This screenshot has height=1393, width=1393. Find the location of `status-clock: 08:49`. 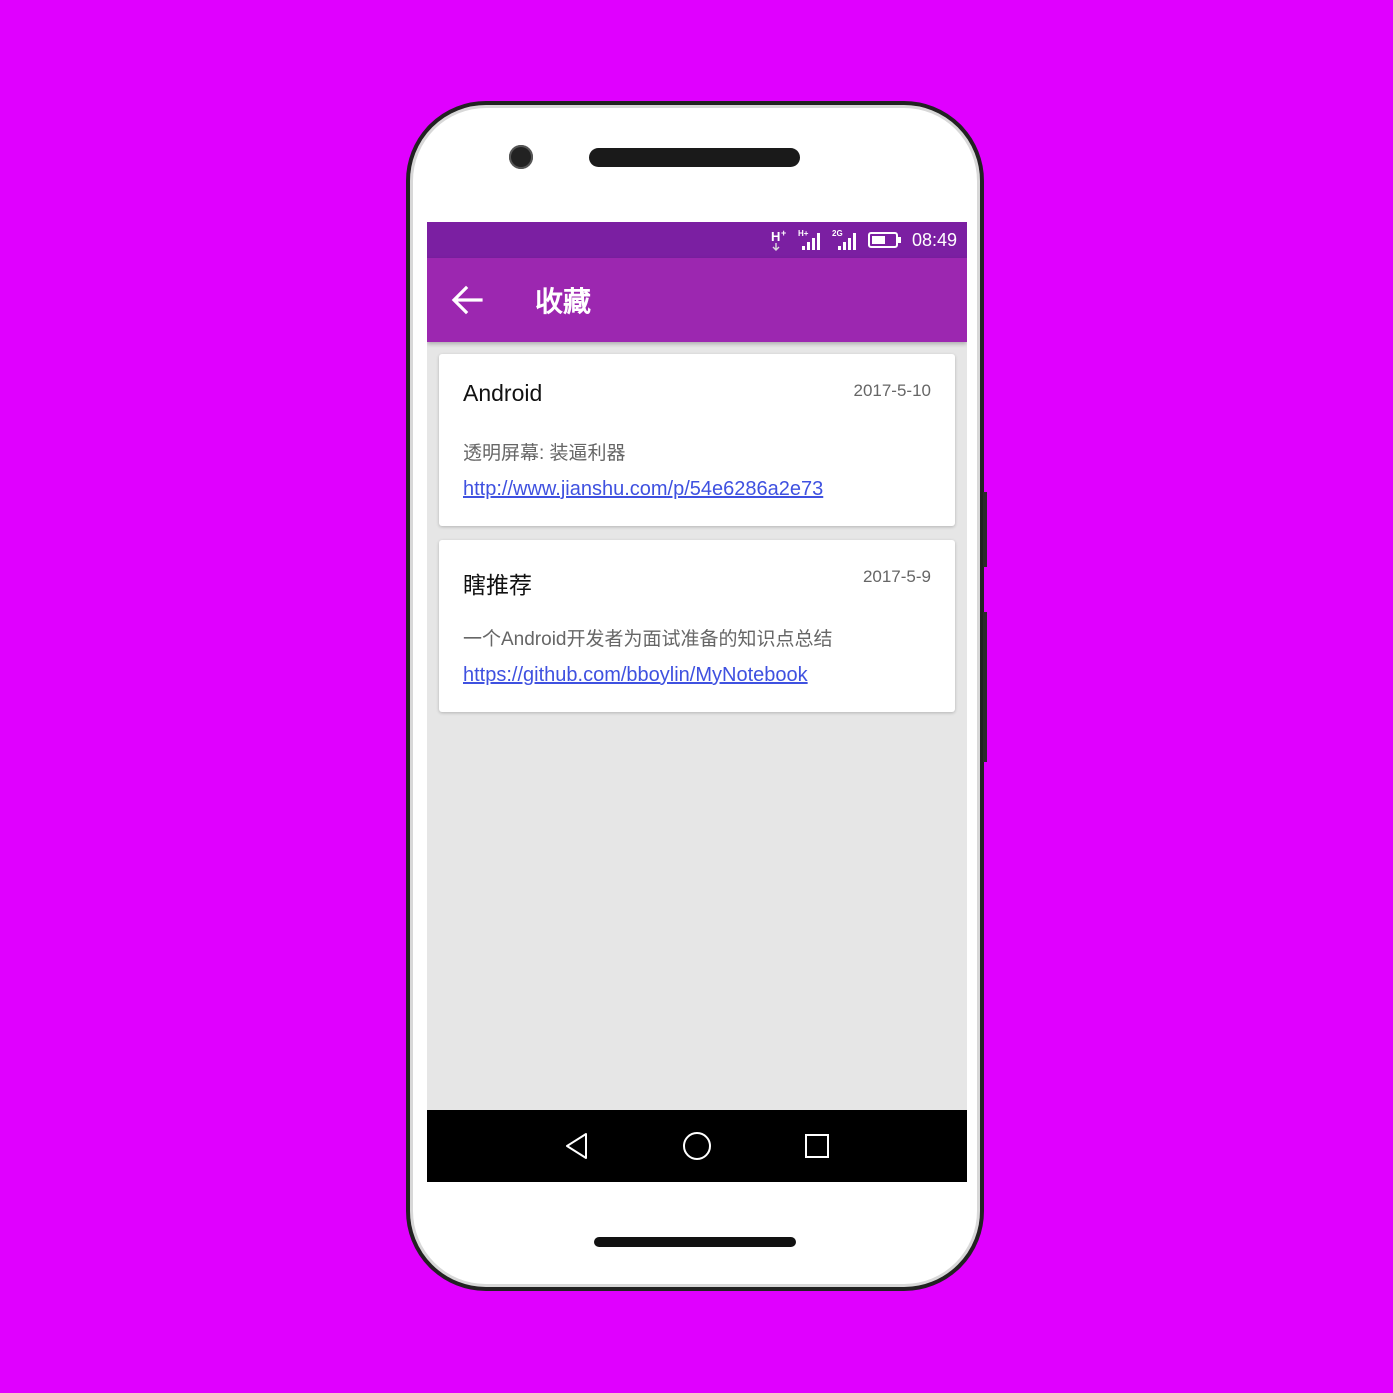

status-clock: 08:49 is located at coordinates (934, 239).